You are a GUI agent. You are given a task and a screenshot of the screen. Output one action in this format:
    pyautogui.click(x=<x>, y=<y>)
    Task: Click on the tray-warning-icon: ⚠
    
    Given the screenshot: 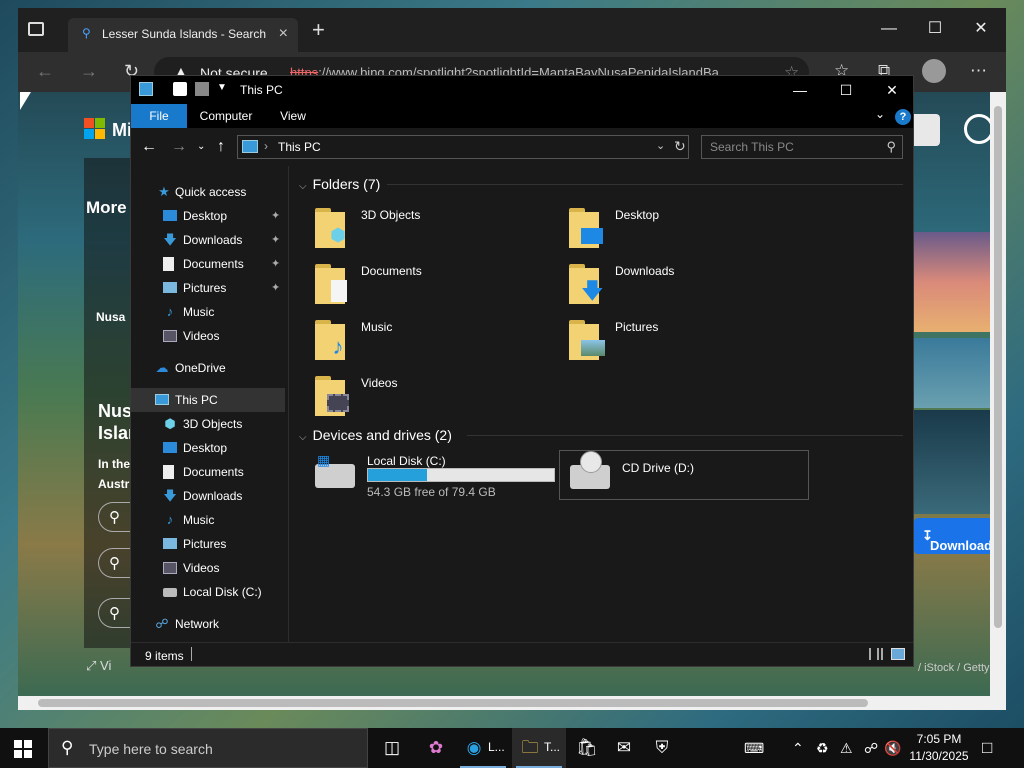 What is the action you would take?
    pyautogui.click(x=846, y=748)
    